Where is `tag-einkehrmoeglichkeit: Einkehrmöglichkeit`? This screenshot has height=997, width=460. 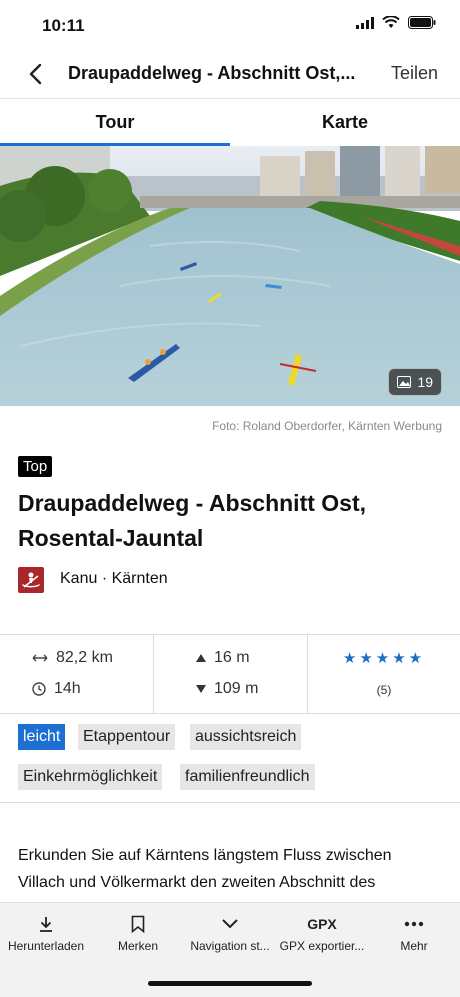 tag-einkehrmoeglichkeit: Einkehrmöglichkeit is located at coordinates (90, 777).